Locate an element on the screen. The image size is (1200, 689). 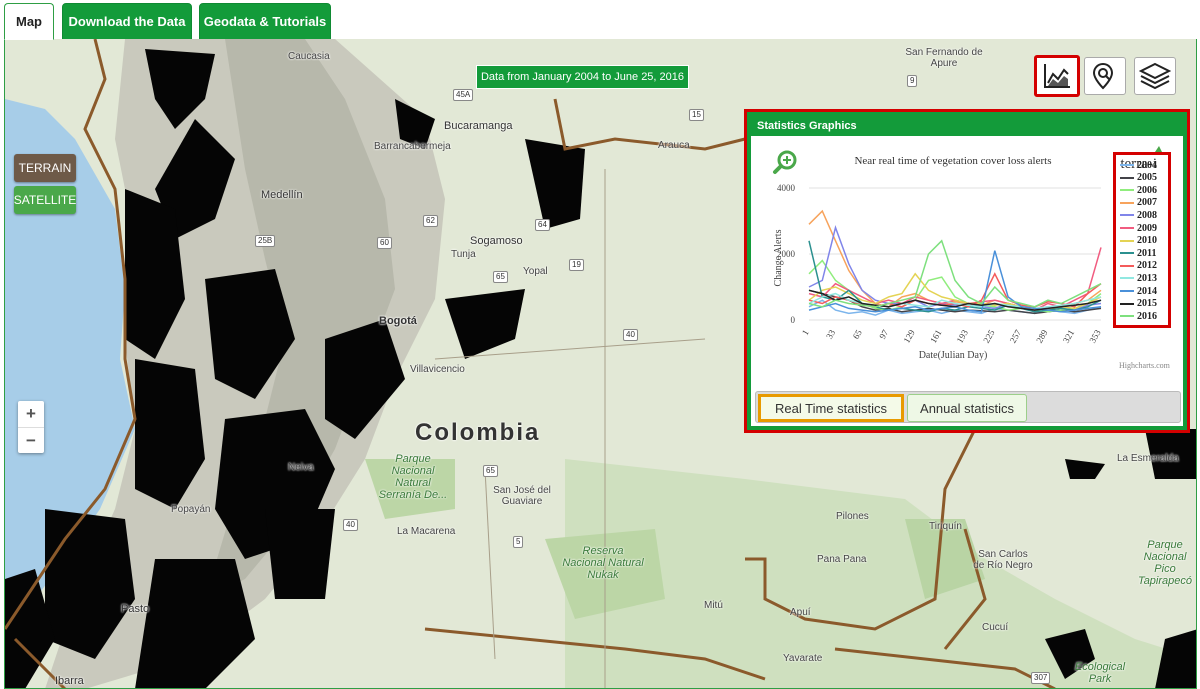
place-label: Yavarate is located at coordinates (803, 658).